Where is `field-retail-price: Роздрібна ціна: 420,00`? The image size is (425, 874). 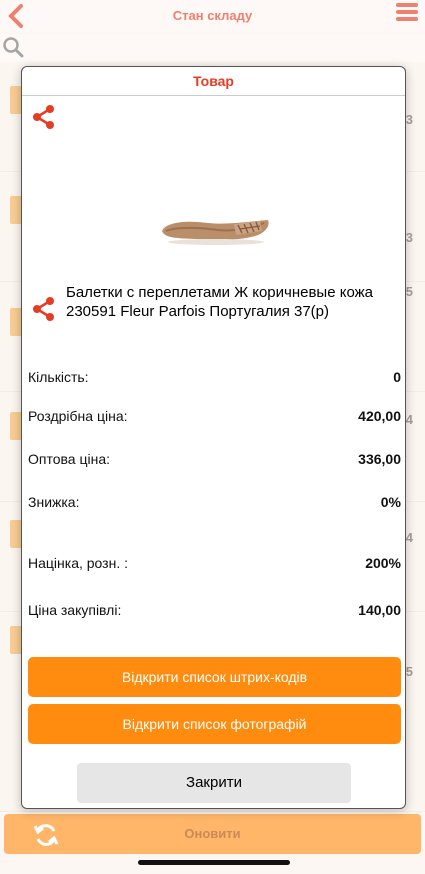 field-retail-price: Роздрібна ціна: 420,00 is located at coordinates (214, 418).